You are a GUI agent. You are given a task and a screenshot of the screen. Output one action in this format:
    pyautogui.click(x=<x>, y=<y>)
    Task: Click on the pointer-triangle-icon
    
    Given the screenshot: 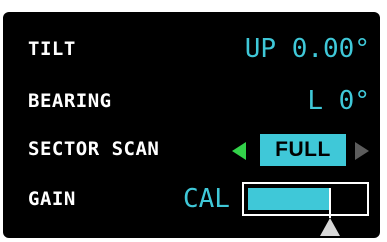 What is the action you would take?
    pyautogui.click(x=329, y=227)
    